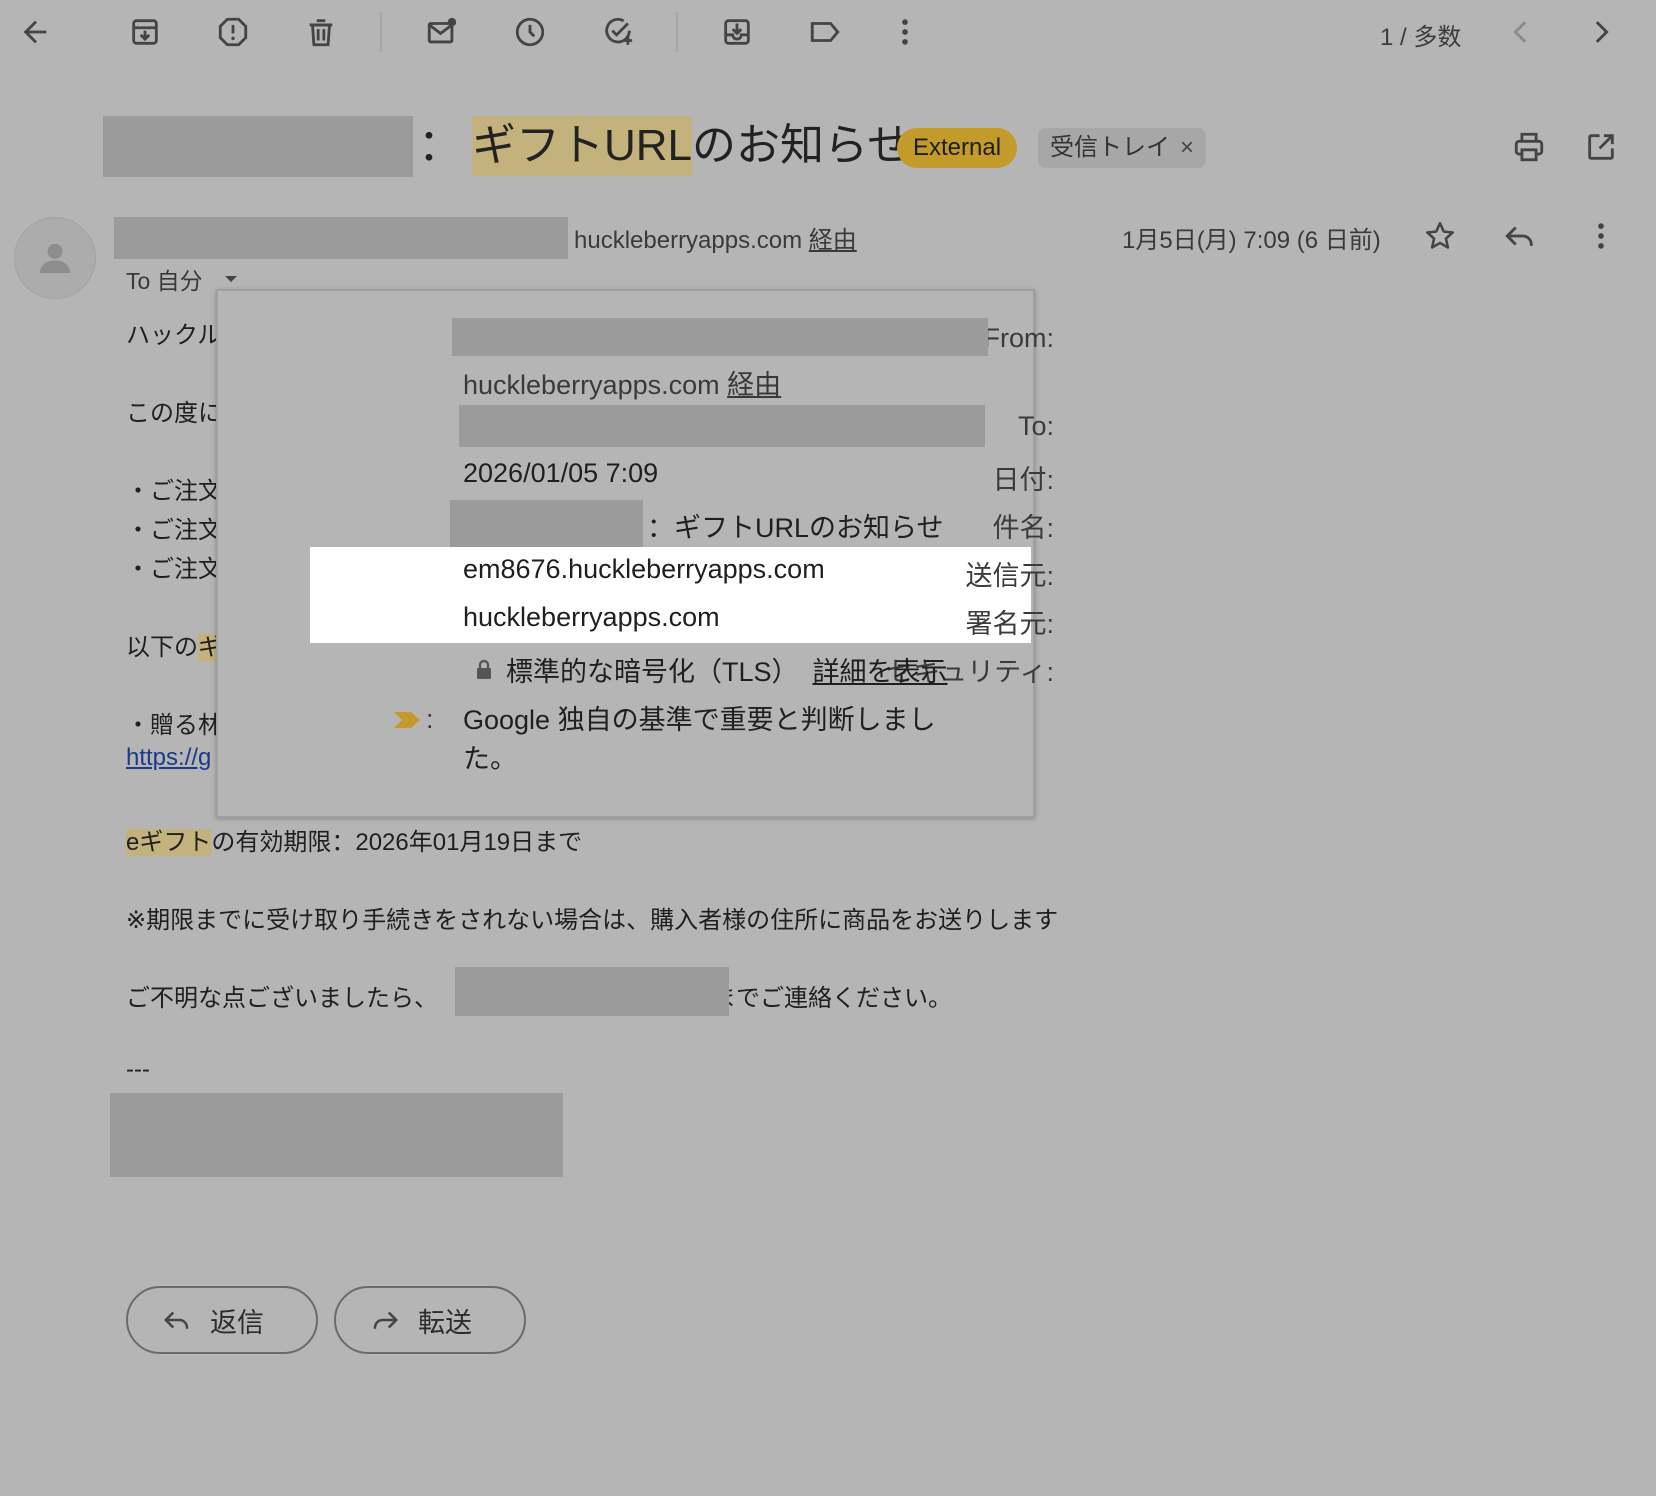 This screenshot has height=1496, width=1656. I want to click on message-more-button, so click(1601, 236).